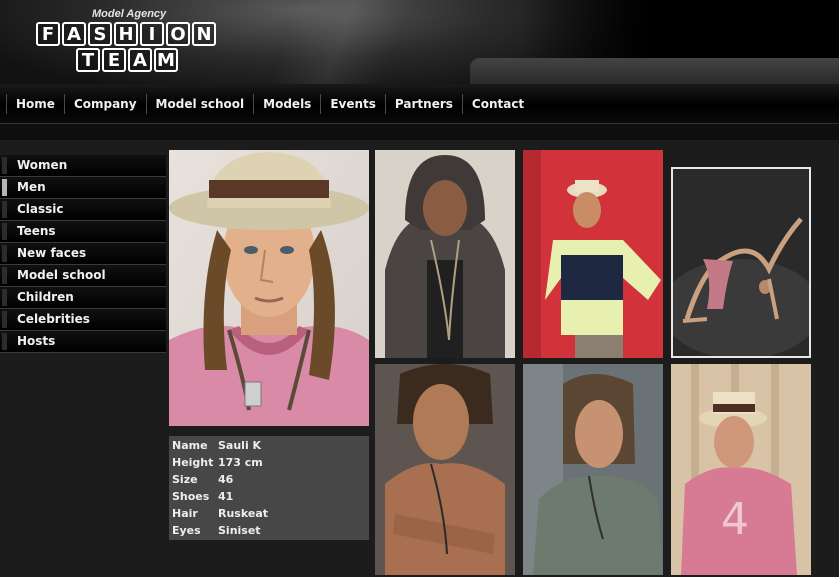 This screenshot has width=839, height=577. I want to click on nav-company: Company, so click(104, 104).